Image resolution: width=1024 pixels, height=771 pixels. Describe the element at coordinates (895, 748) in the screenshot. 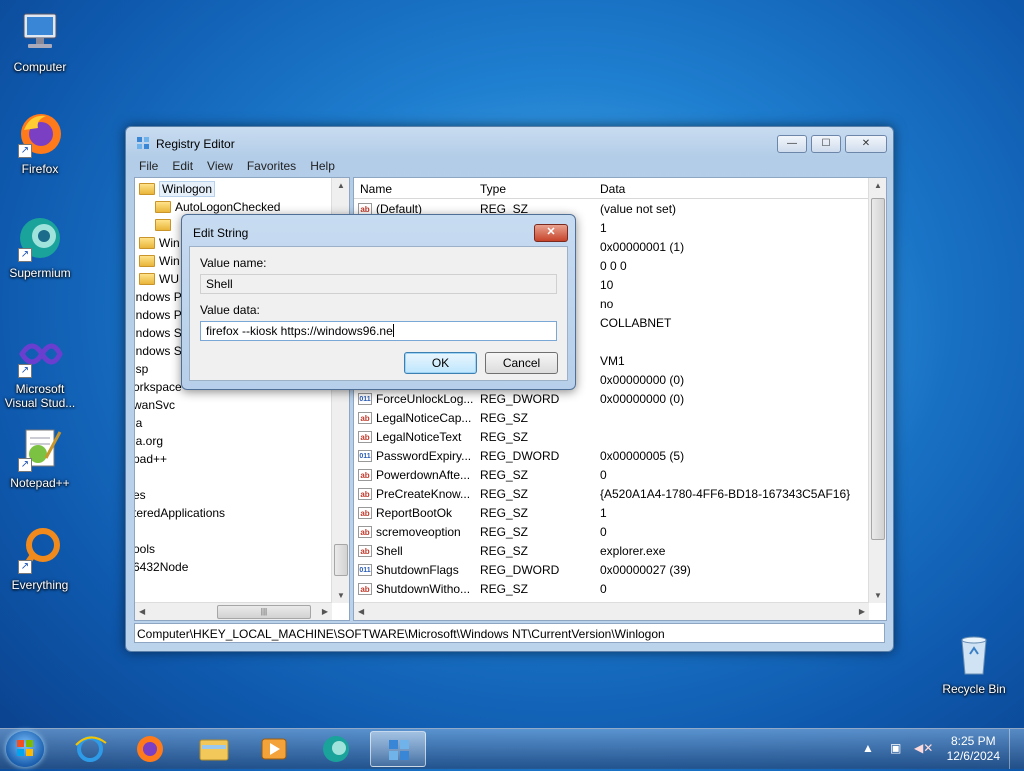

I see `network-icon: ▣` at that location.